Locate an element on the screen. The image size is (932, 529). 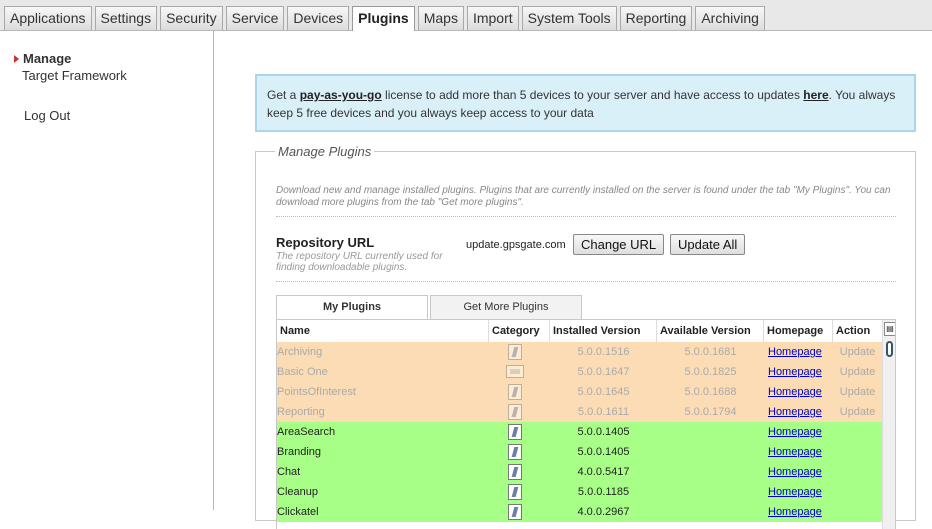
plugin-name: PointsOfInterest is located at coordinates (316, 392).